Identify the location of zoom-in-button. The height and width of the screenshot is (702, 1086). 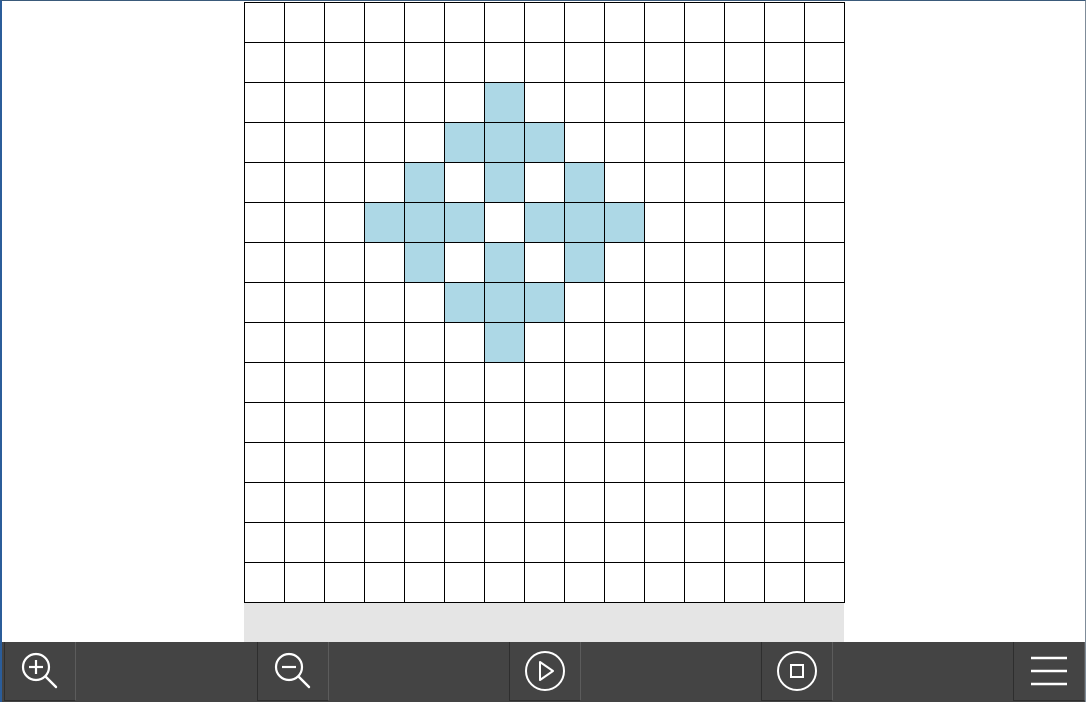
(40, 671).